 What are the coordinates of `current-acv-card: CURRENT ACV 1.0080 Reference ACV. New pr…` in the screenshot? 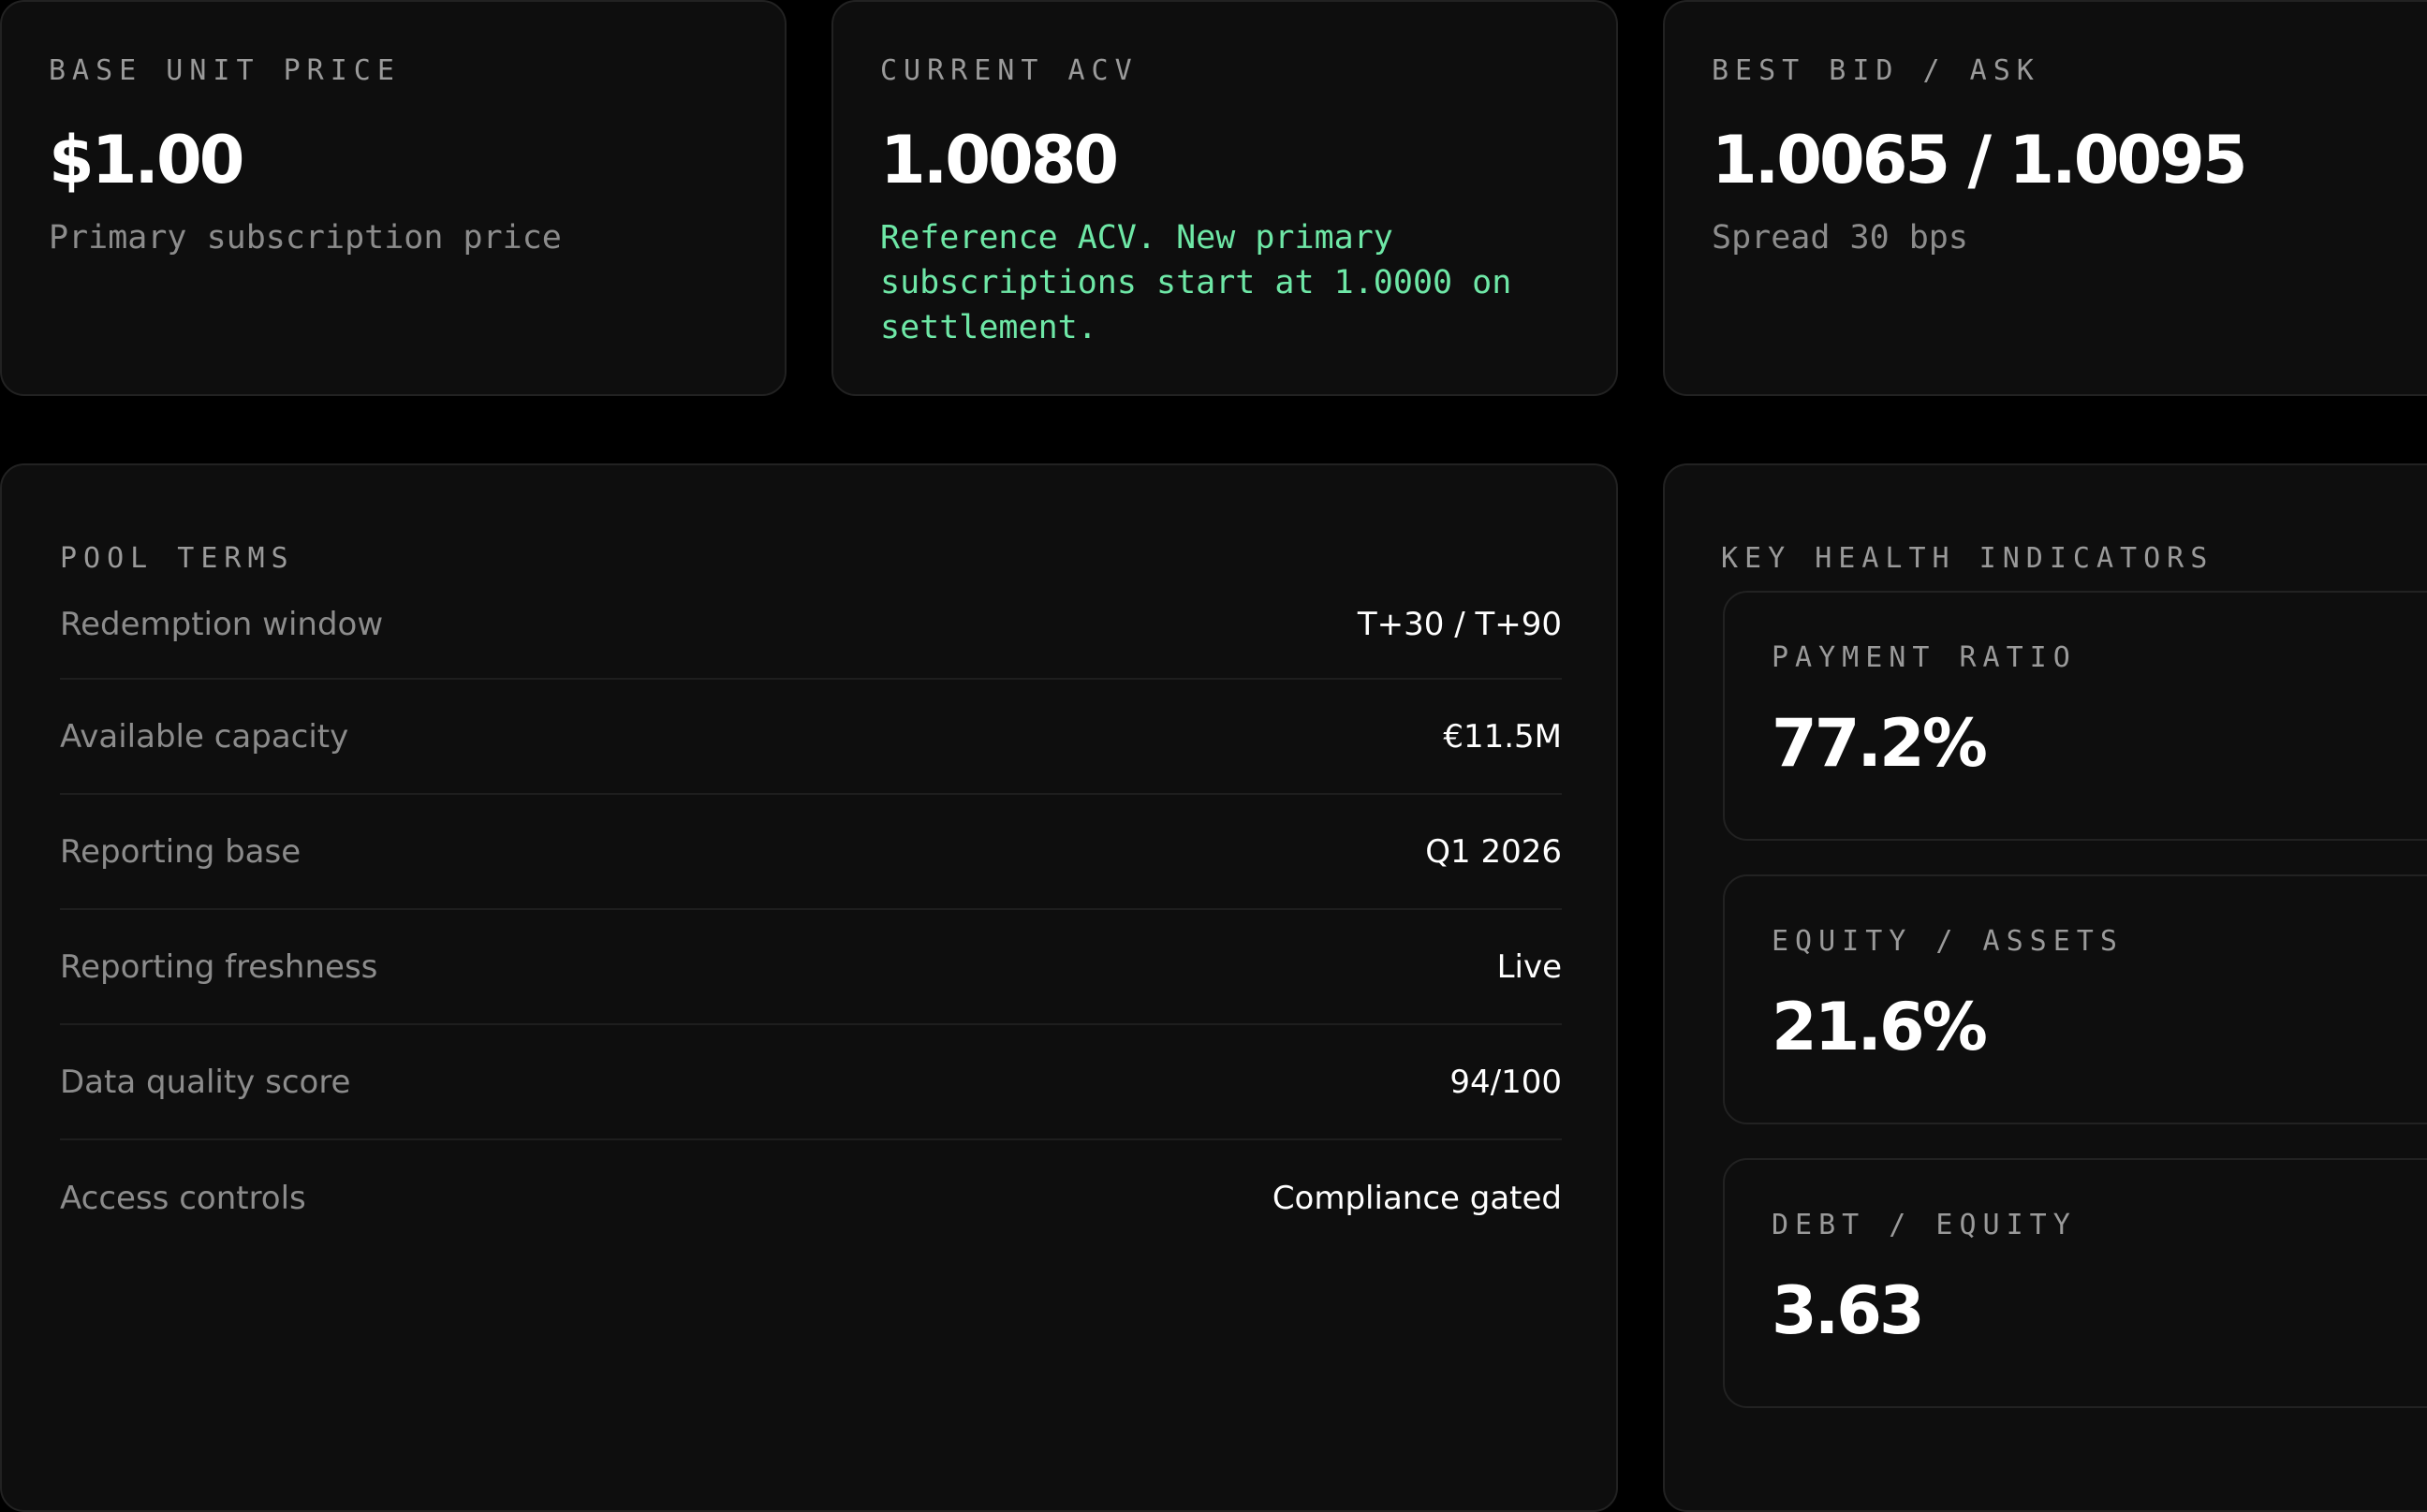 It's located at (1224, 198).